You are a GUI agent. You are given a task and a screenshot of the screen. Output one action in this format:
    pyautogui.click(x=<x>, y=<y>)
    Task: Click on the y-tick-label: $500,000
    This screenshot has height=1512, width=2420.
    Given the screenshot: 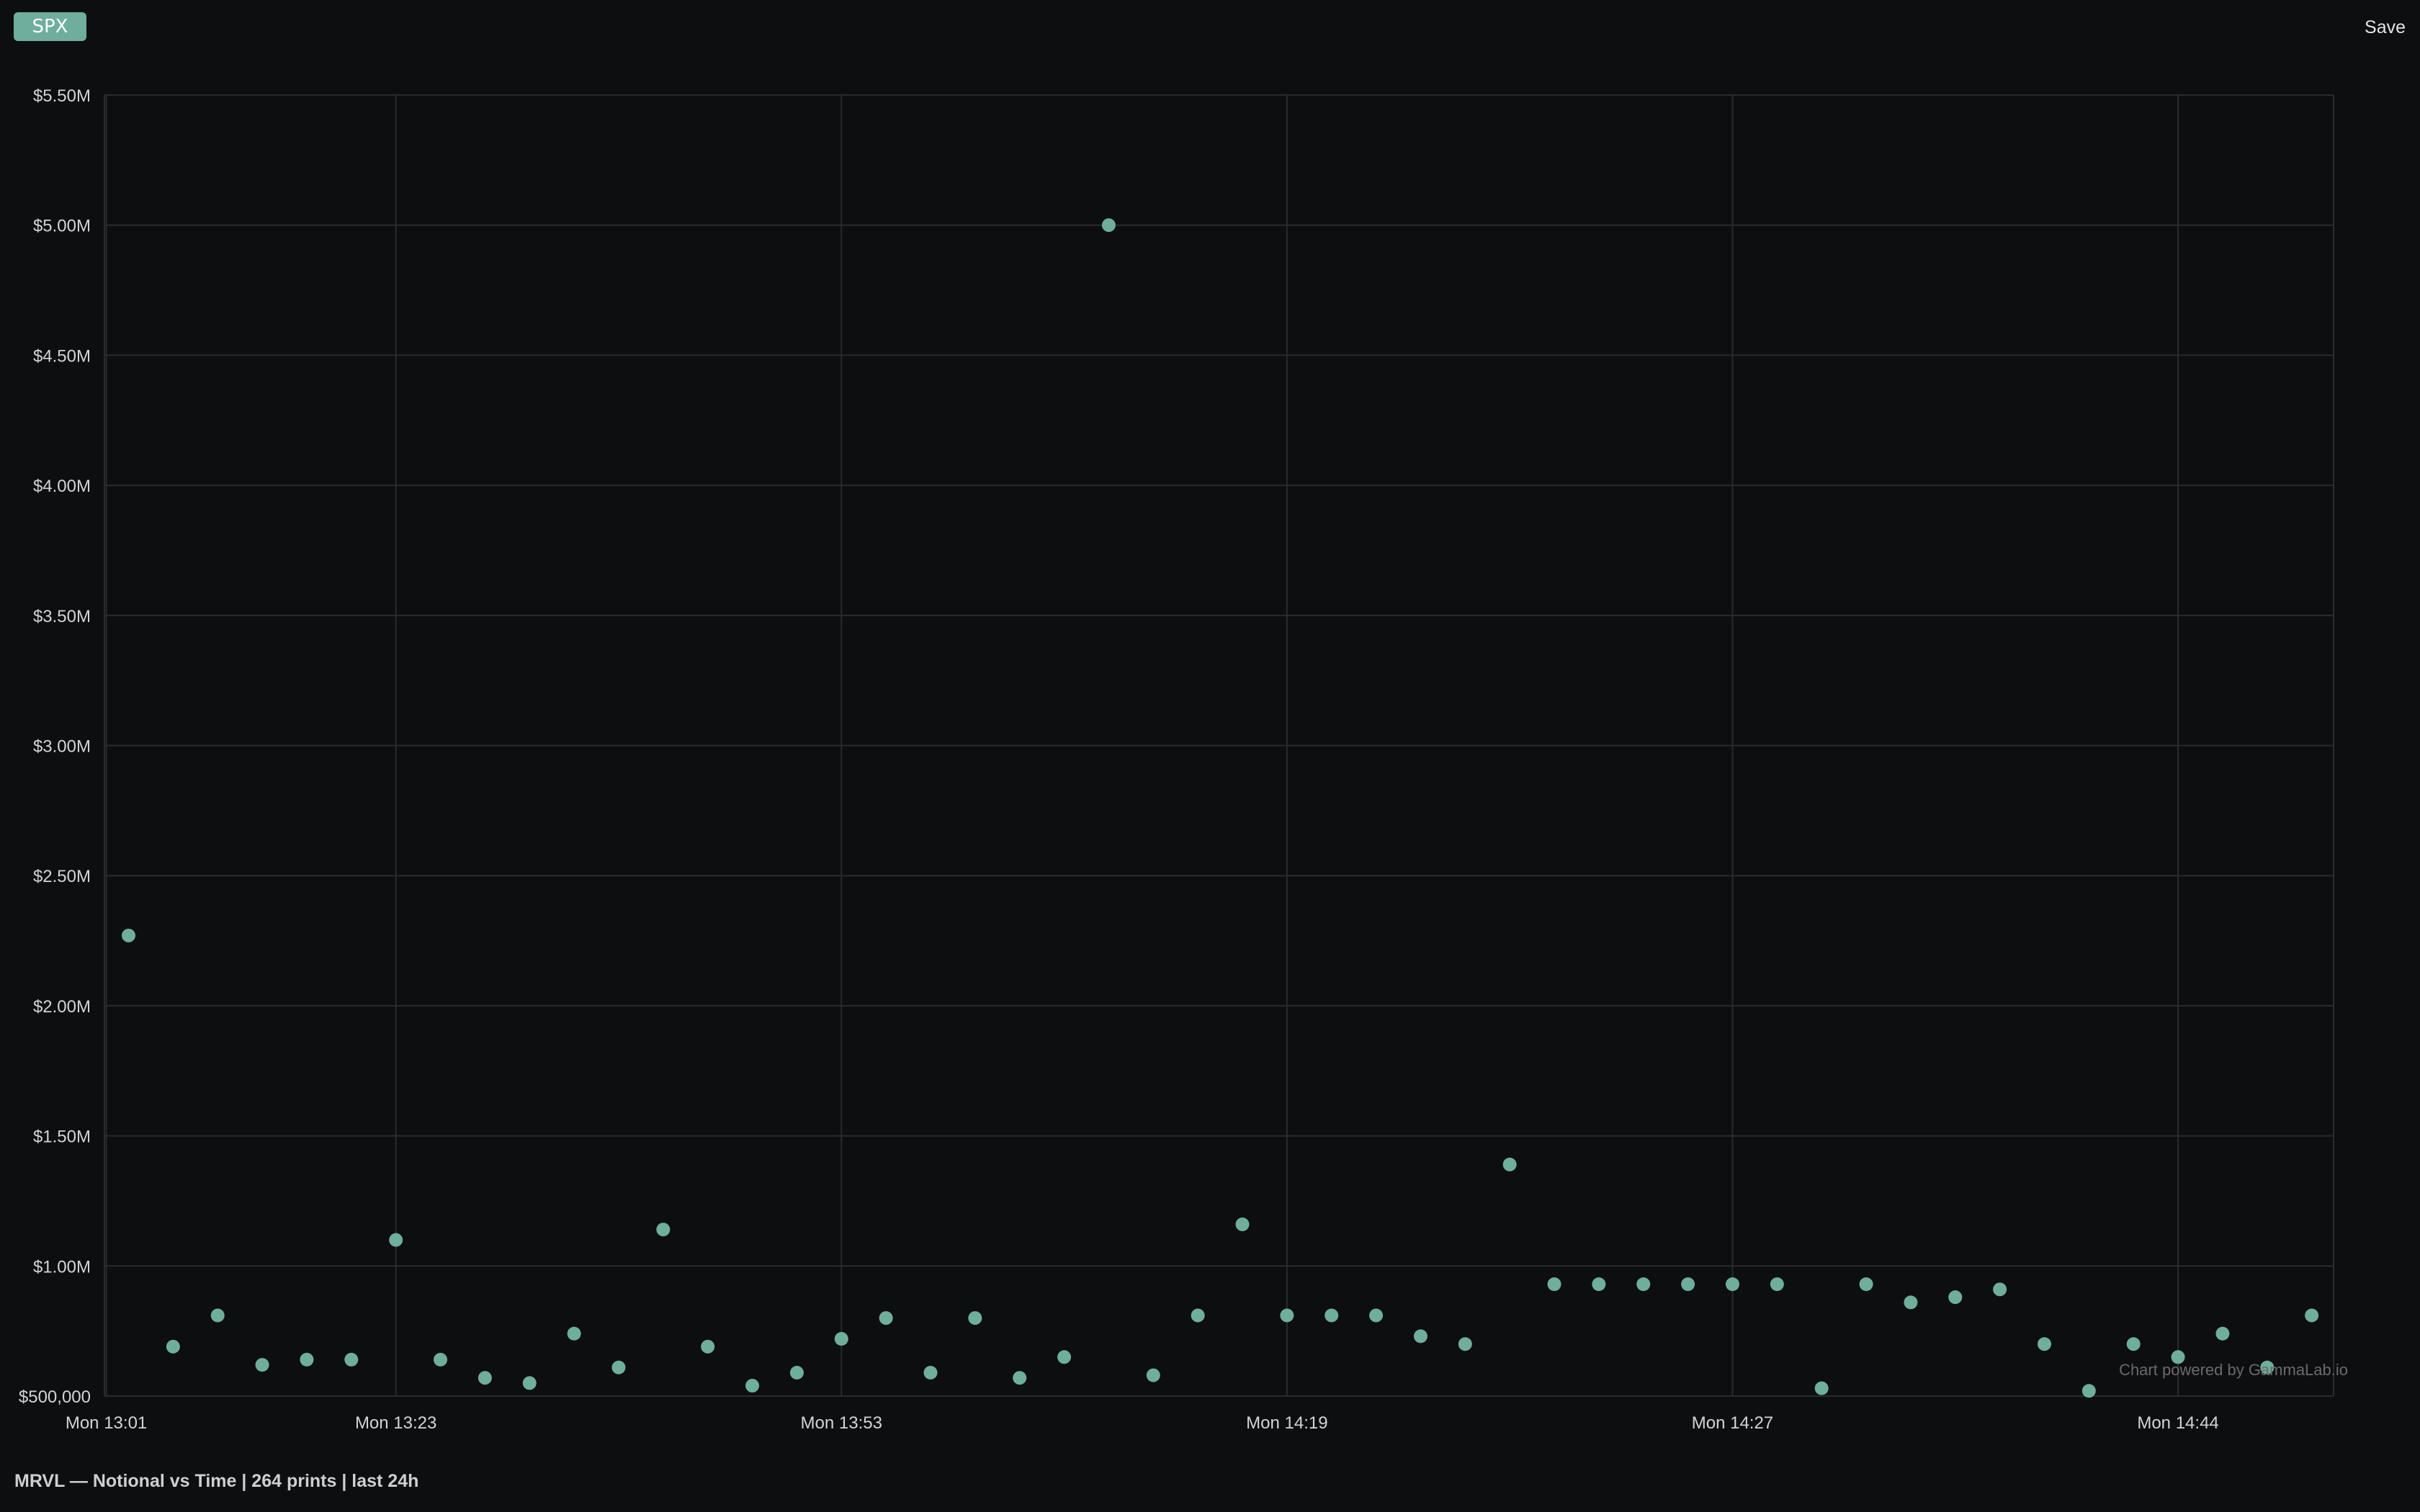 What is the action you would take?
    pyautogui.click(x=55, y=1397)
    